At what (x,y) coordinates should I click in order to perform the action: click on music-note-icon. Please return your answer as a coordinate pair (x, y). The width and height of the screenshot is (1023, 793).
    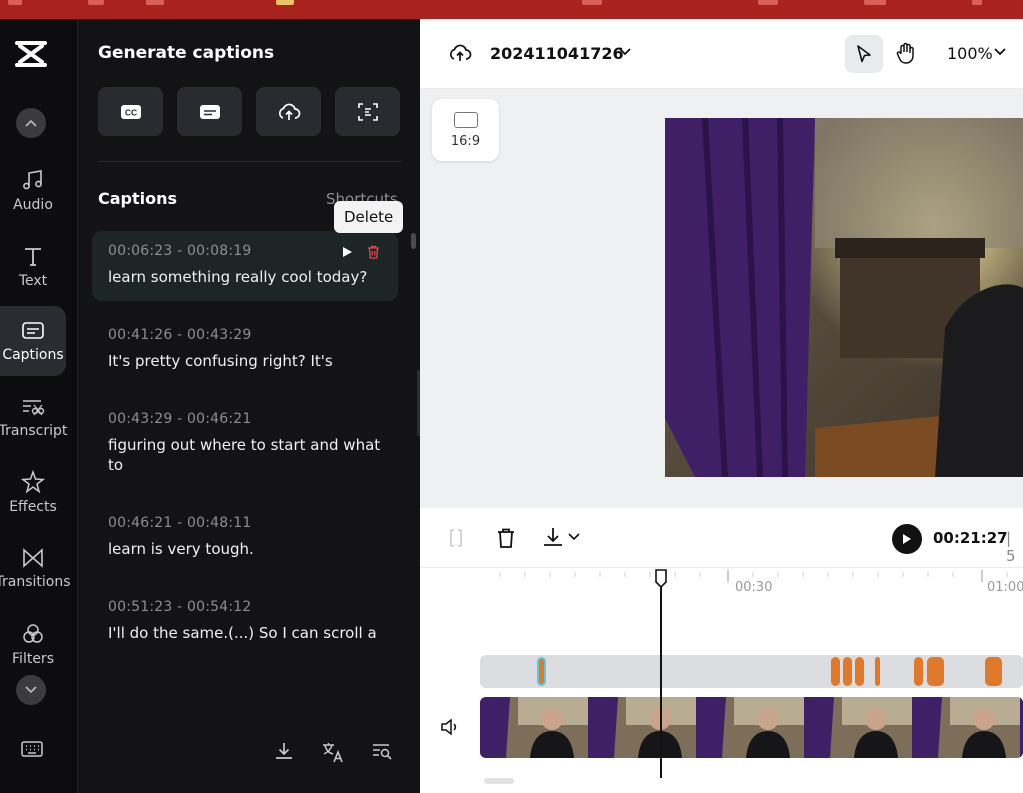
    Looking at the image, I should click on (32, 179).